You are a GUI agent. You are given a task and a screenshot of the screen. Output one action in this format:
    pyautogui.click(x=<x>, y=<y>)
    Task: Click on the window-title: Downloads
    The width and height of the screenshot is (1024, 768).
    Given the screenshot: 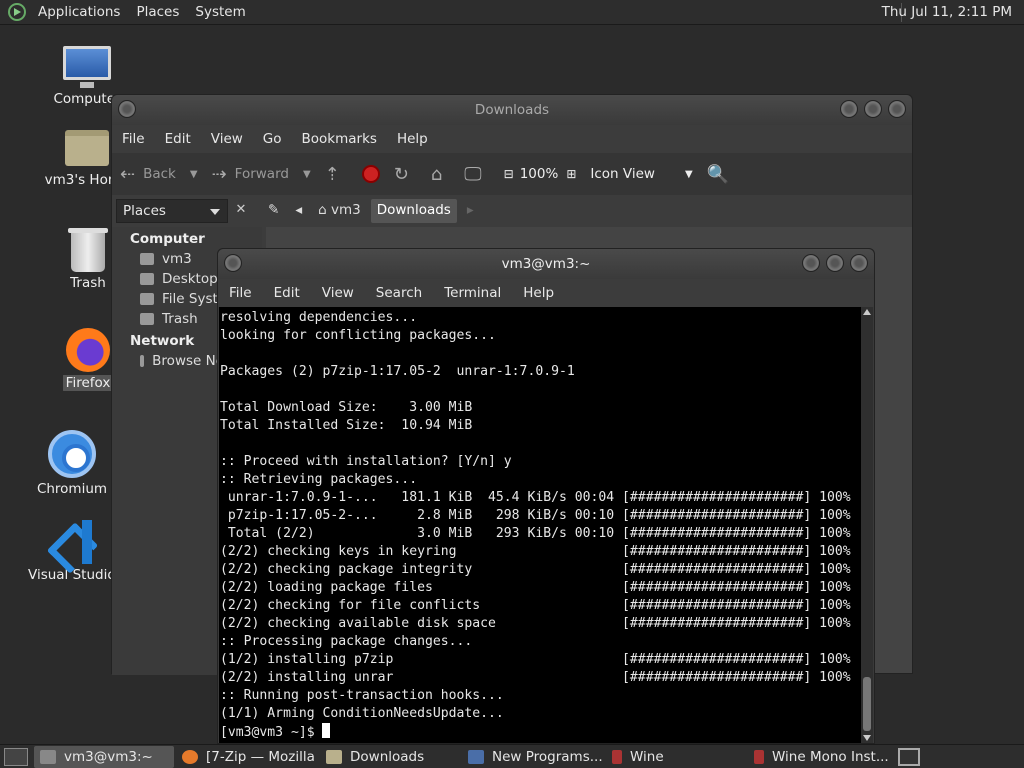 What is the action you would take?
    pyautogui.click(x=512, y=110)
    